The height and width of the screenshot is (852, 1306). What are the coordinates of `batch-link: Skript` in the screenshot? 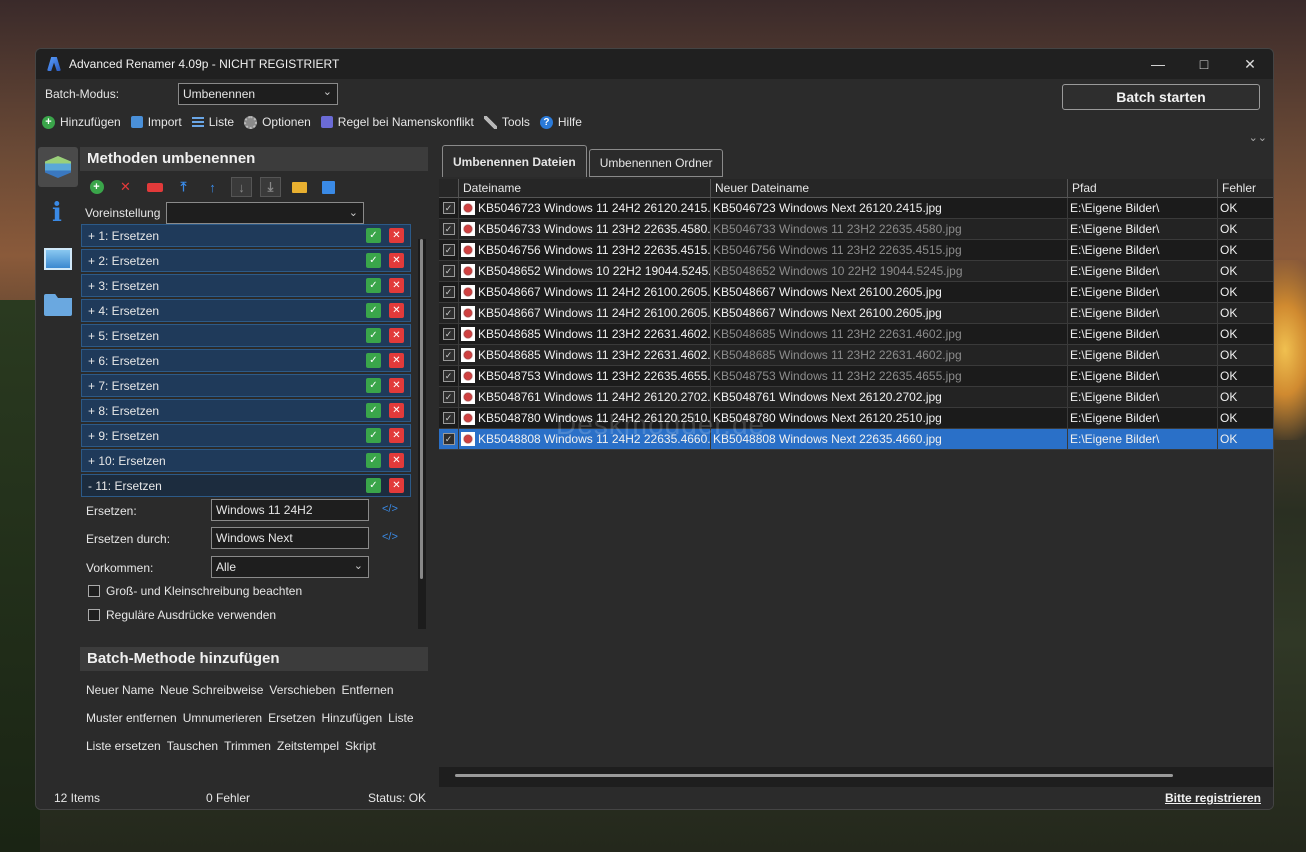 It's located at (360, 746).